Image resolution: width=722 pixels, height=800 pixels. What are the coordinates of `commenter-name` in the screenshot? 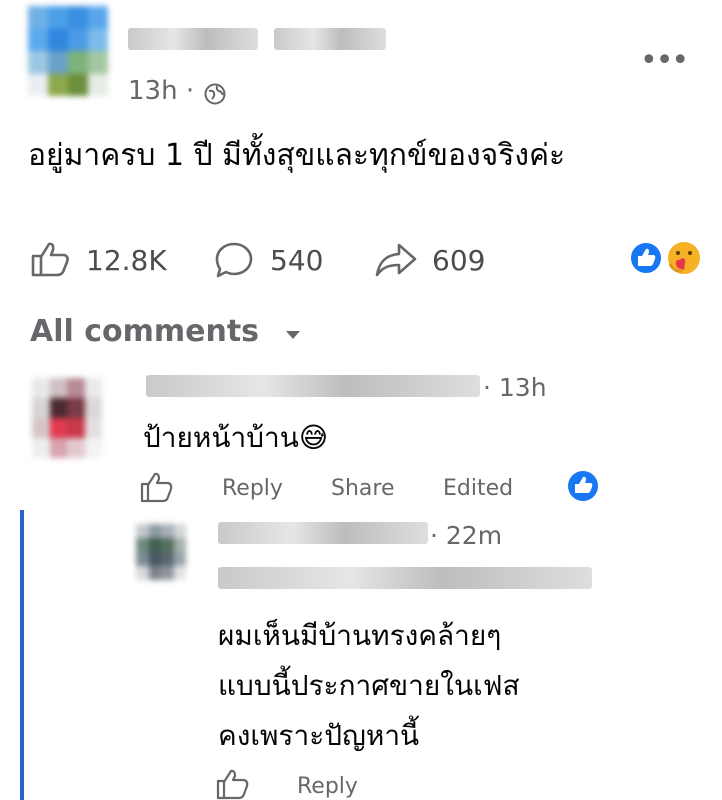 It's located at (313, 386).